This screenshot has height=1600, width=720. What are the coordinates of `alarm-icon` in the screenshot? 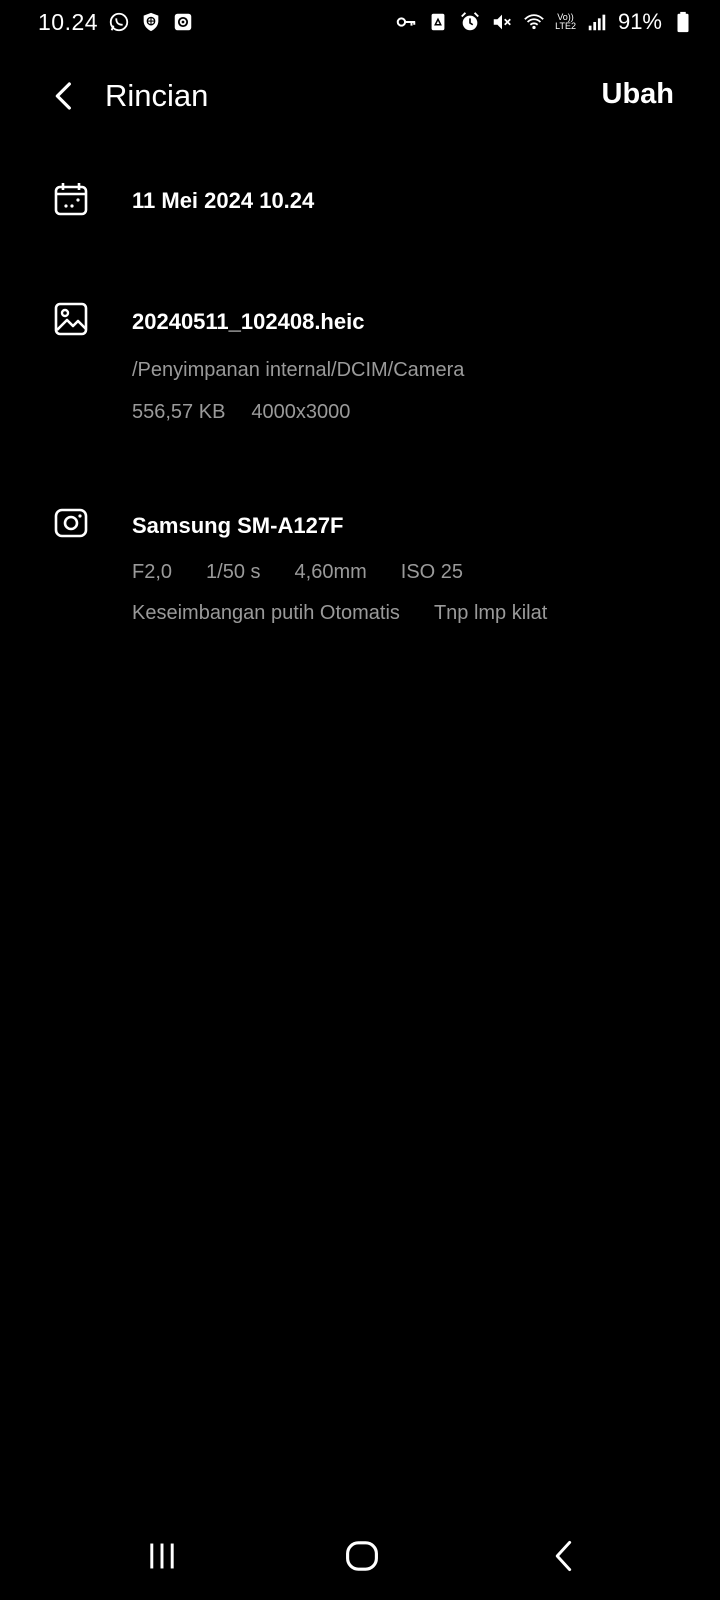 It's located at (470, 22).